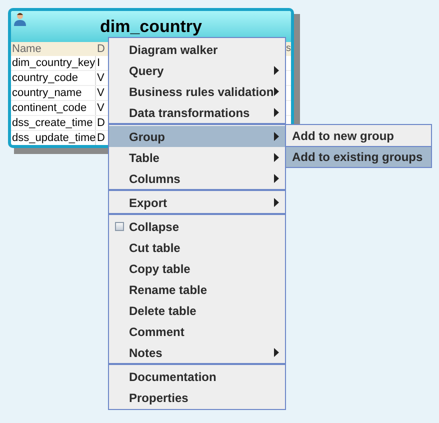  I want to click on table-title: dim_country, so click(151, 27).